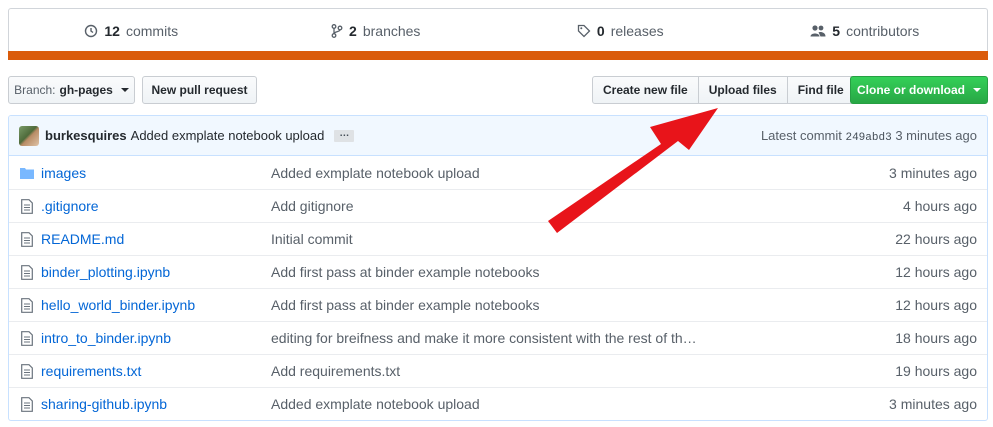  What do you see at coordinates (801, 135) in the screenshot?
I see `latest-commit-prefix: Latest commit` at bounding box center [801, 135].